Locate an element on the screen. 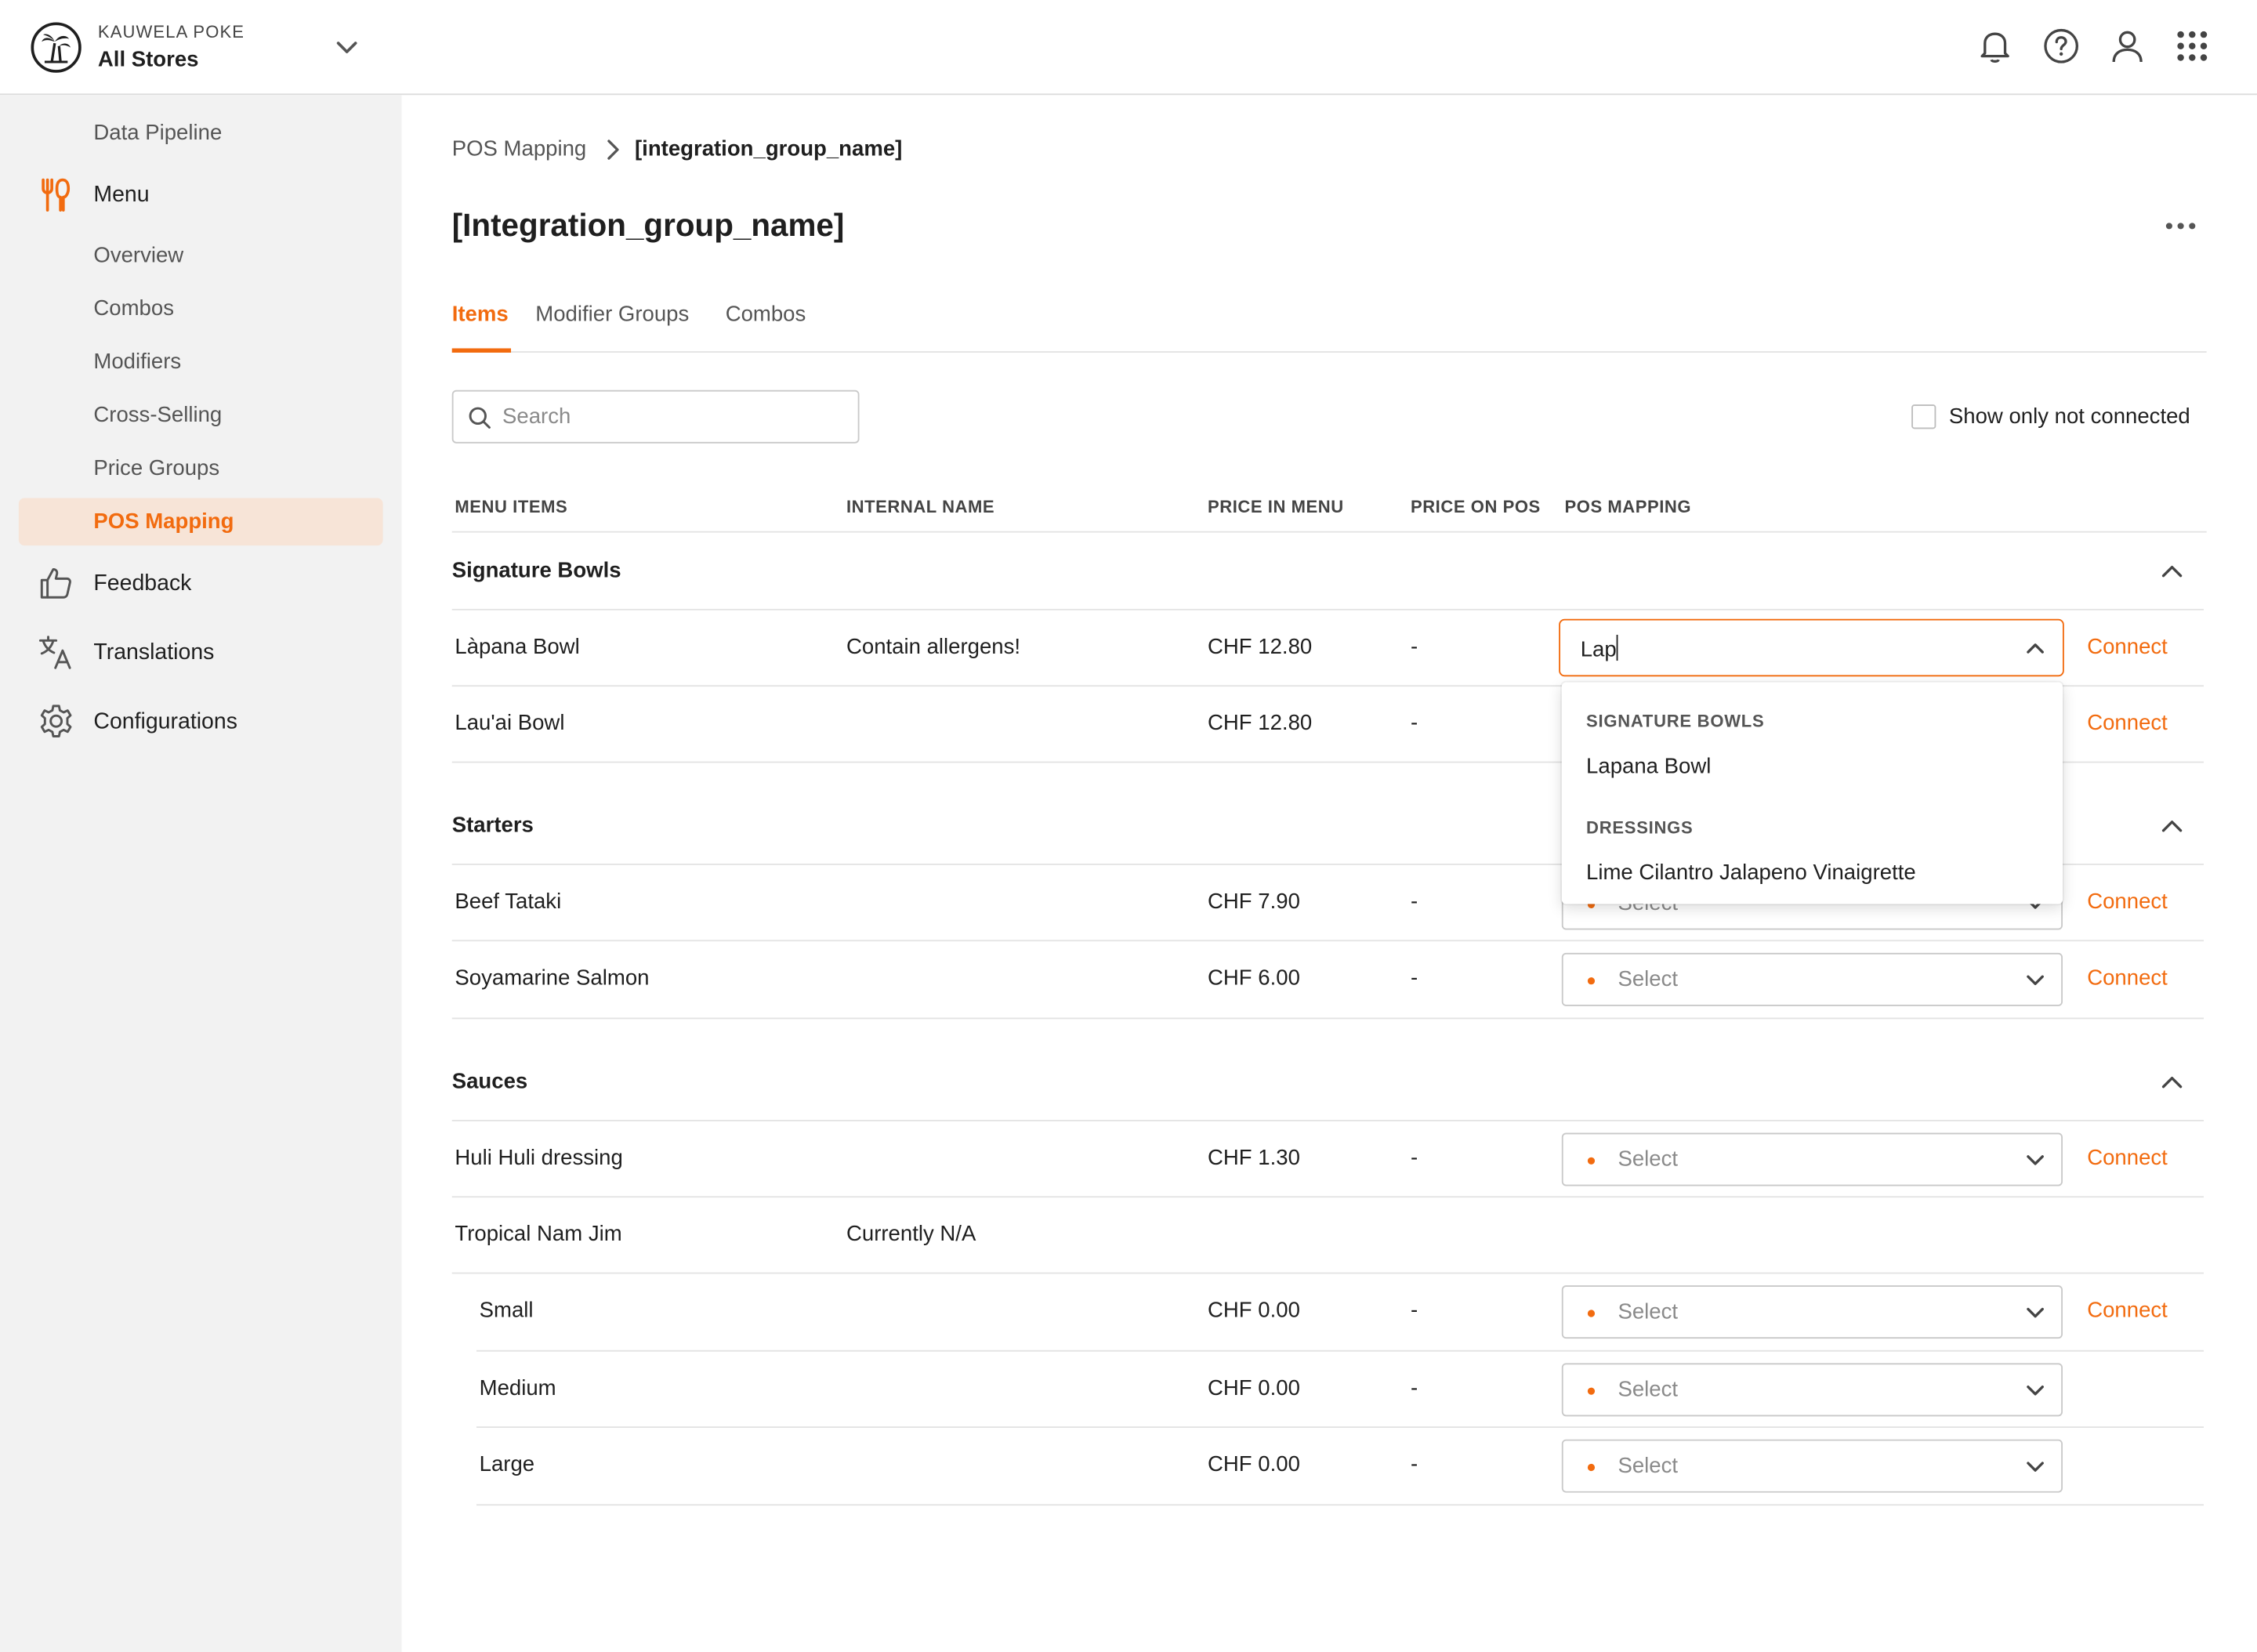  sidebar-item-pos-mapping: POS Mapping is located at coordinates (200, 522).